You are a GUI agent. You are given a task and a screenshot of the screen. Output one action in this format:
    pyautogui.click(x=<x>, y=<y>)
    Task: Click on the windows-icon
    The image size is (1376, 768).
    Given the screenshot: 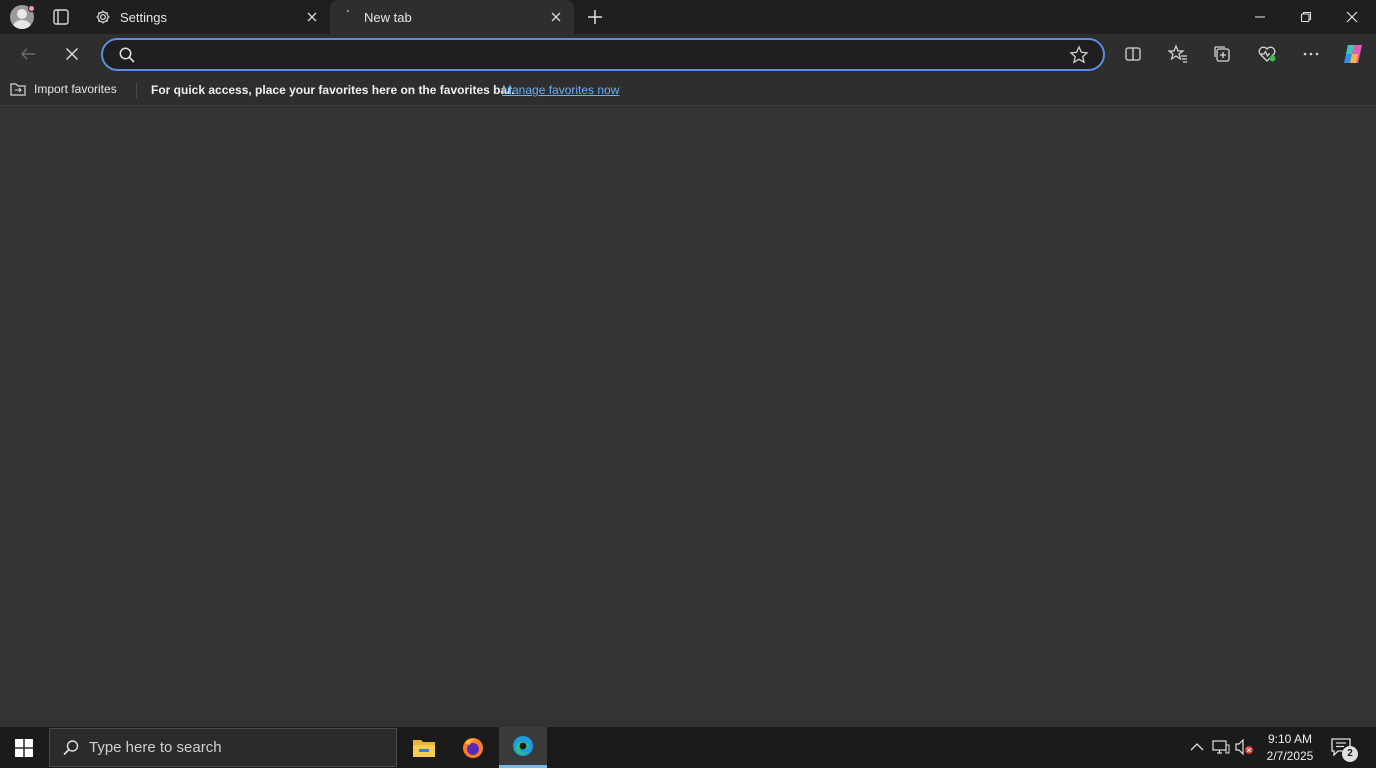 What is the action you would take?
    pyautogui.click(x=24, y=747)
    